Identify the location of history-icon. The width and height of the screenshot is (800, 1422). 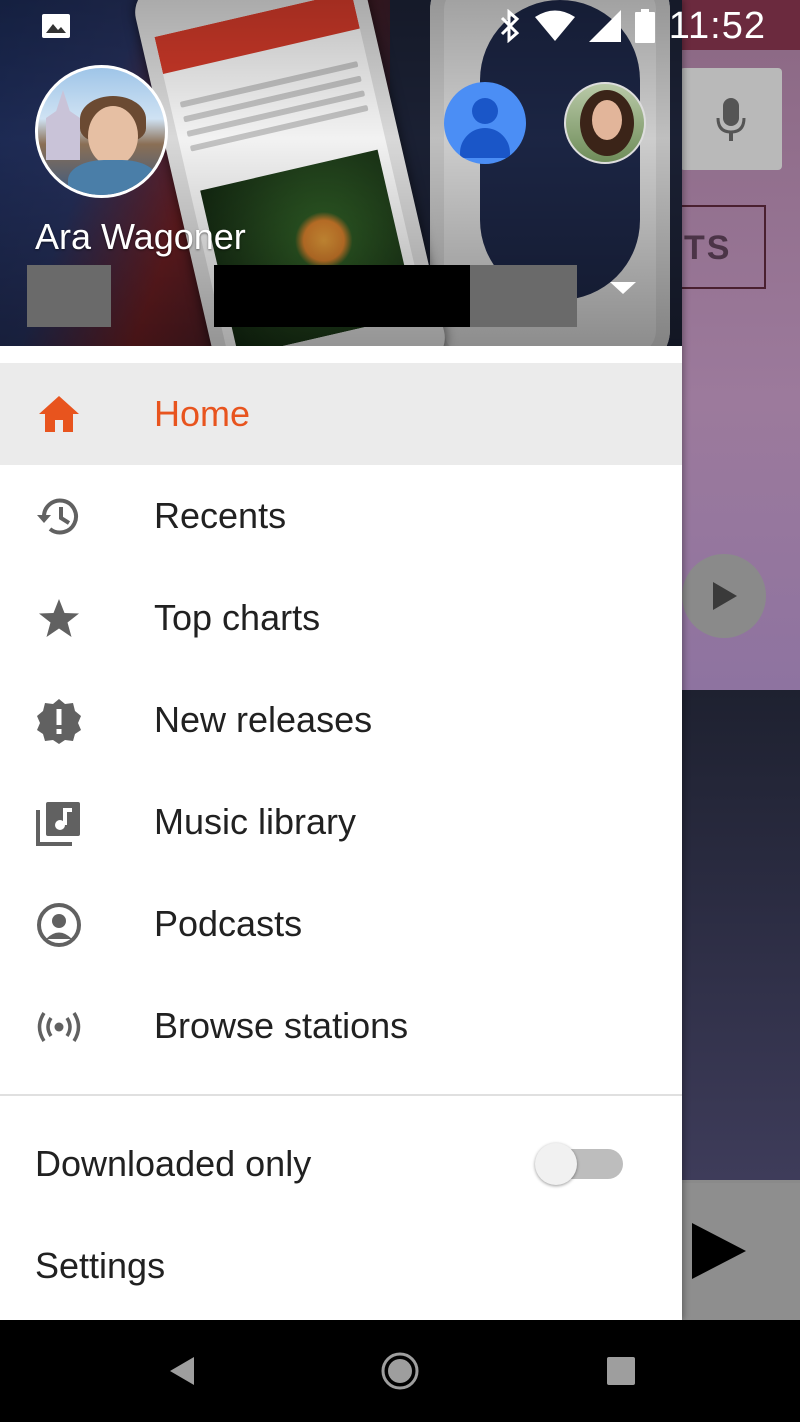
(57, 516).